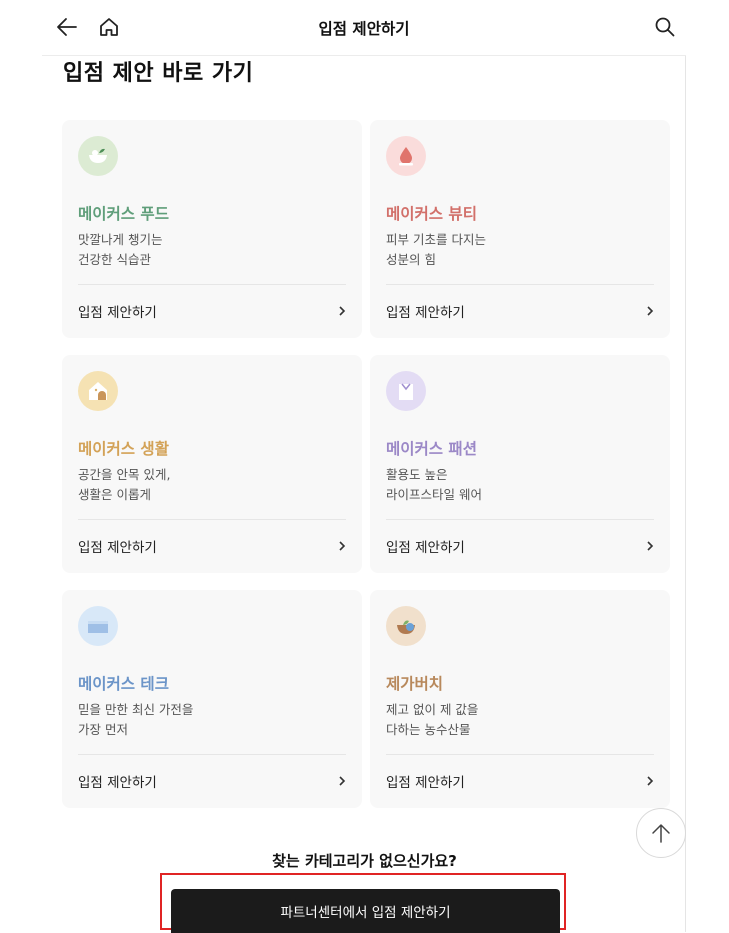  What do you see at coordinates (124, 474) in the screenshot?
I see `card-desc-line: 공간을 안목 있게,` at bounding box center [124, 474].